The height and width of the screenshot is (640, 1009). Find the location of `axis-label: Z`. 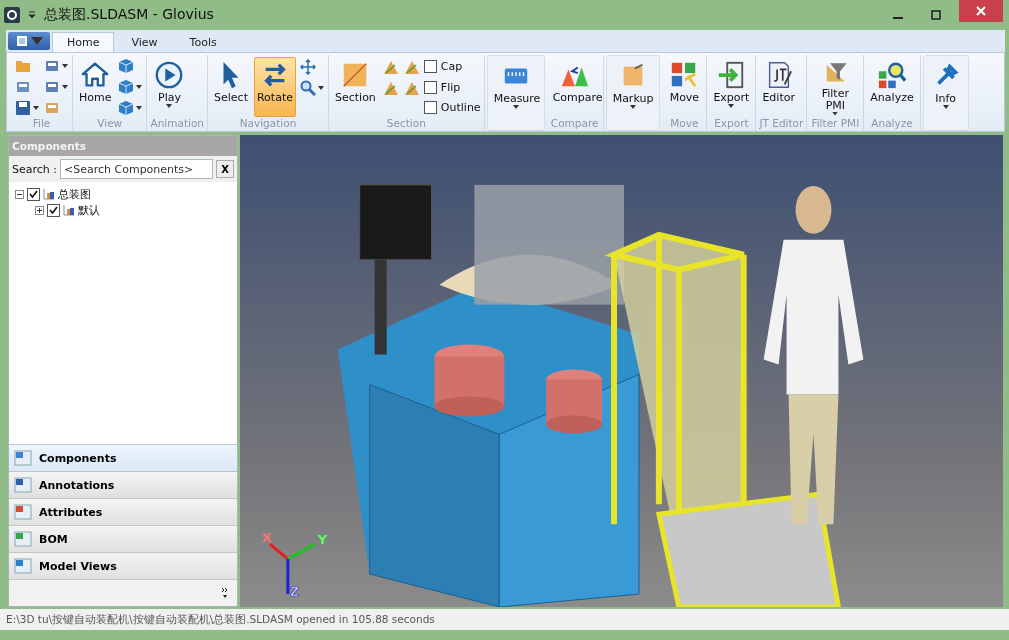

axis-label: Z is located at coordinates (294, 591).